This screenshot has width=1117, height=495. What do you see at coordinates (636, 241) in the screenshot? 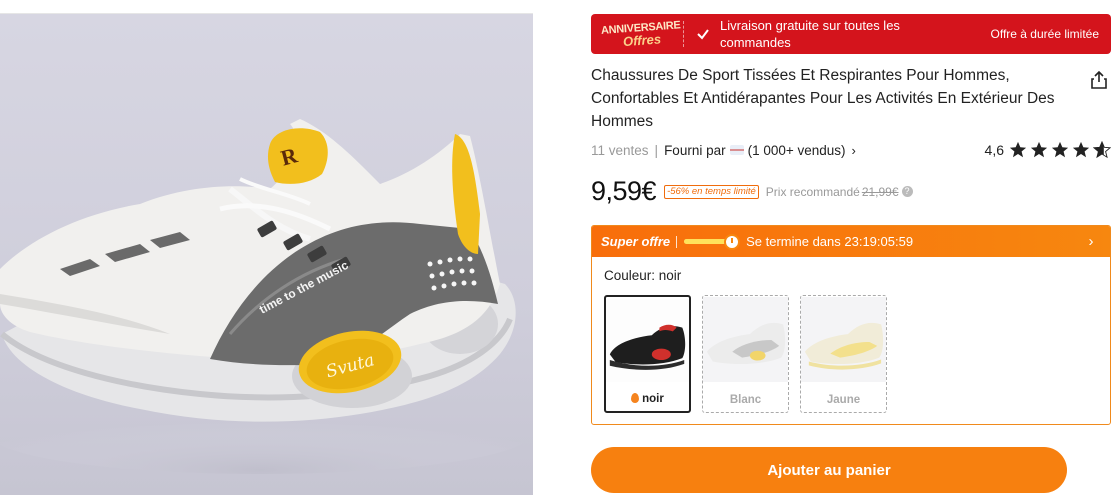
I see `super-offer-title: Super offre` at bounding box center [636, 241].